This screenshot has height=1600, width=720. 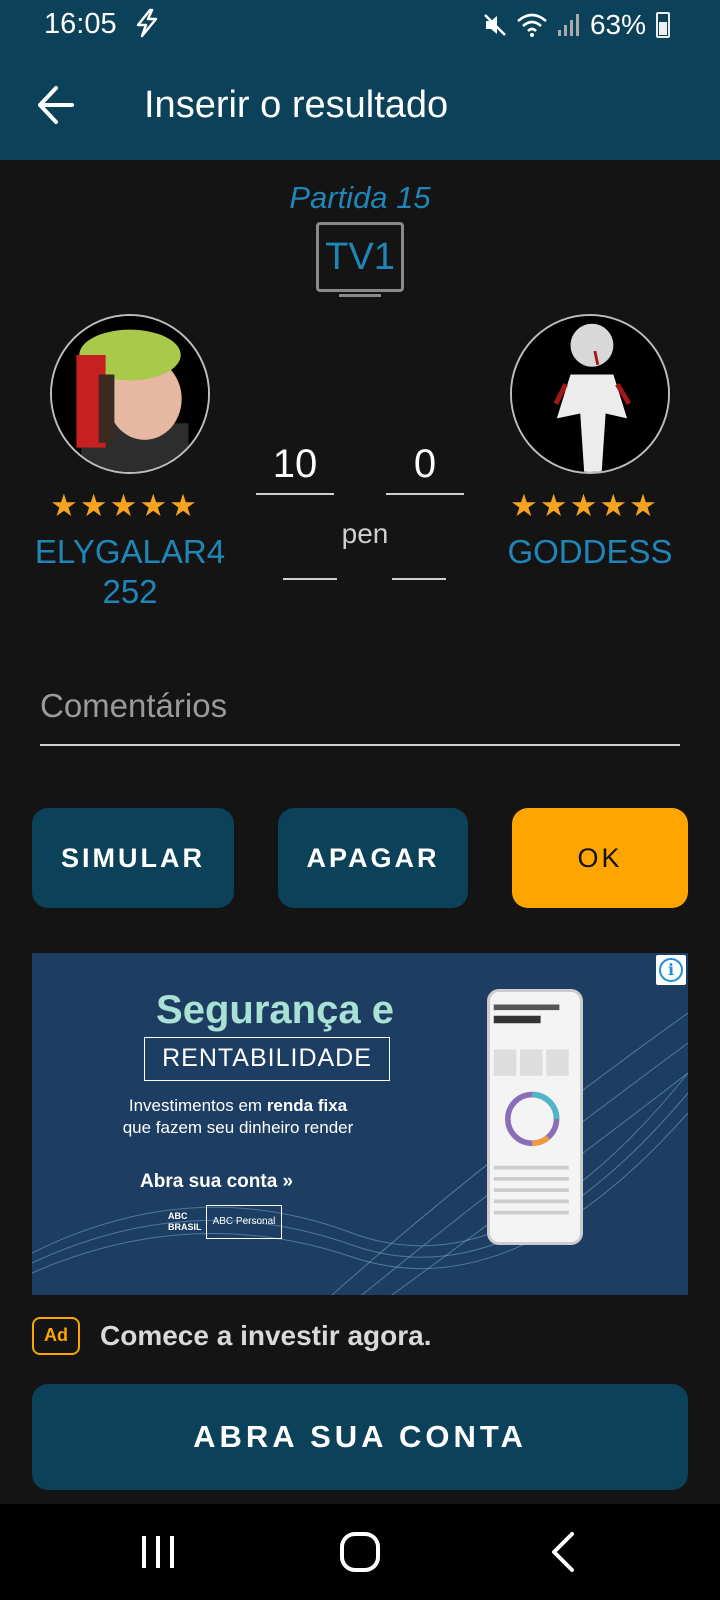 I want to click on ad-body-text-2: que fazem seu dinheiro render, so click(x=238, y=1127).